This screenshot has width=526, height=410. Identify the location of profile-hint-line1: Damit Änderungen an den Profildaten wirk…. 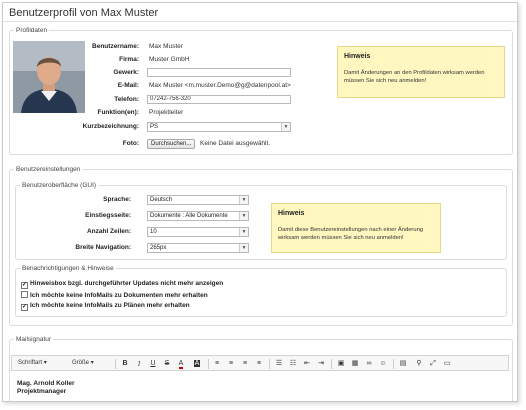
(414, 73).